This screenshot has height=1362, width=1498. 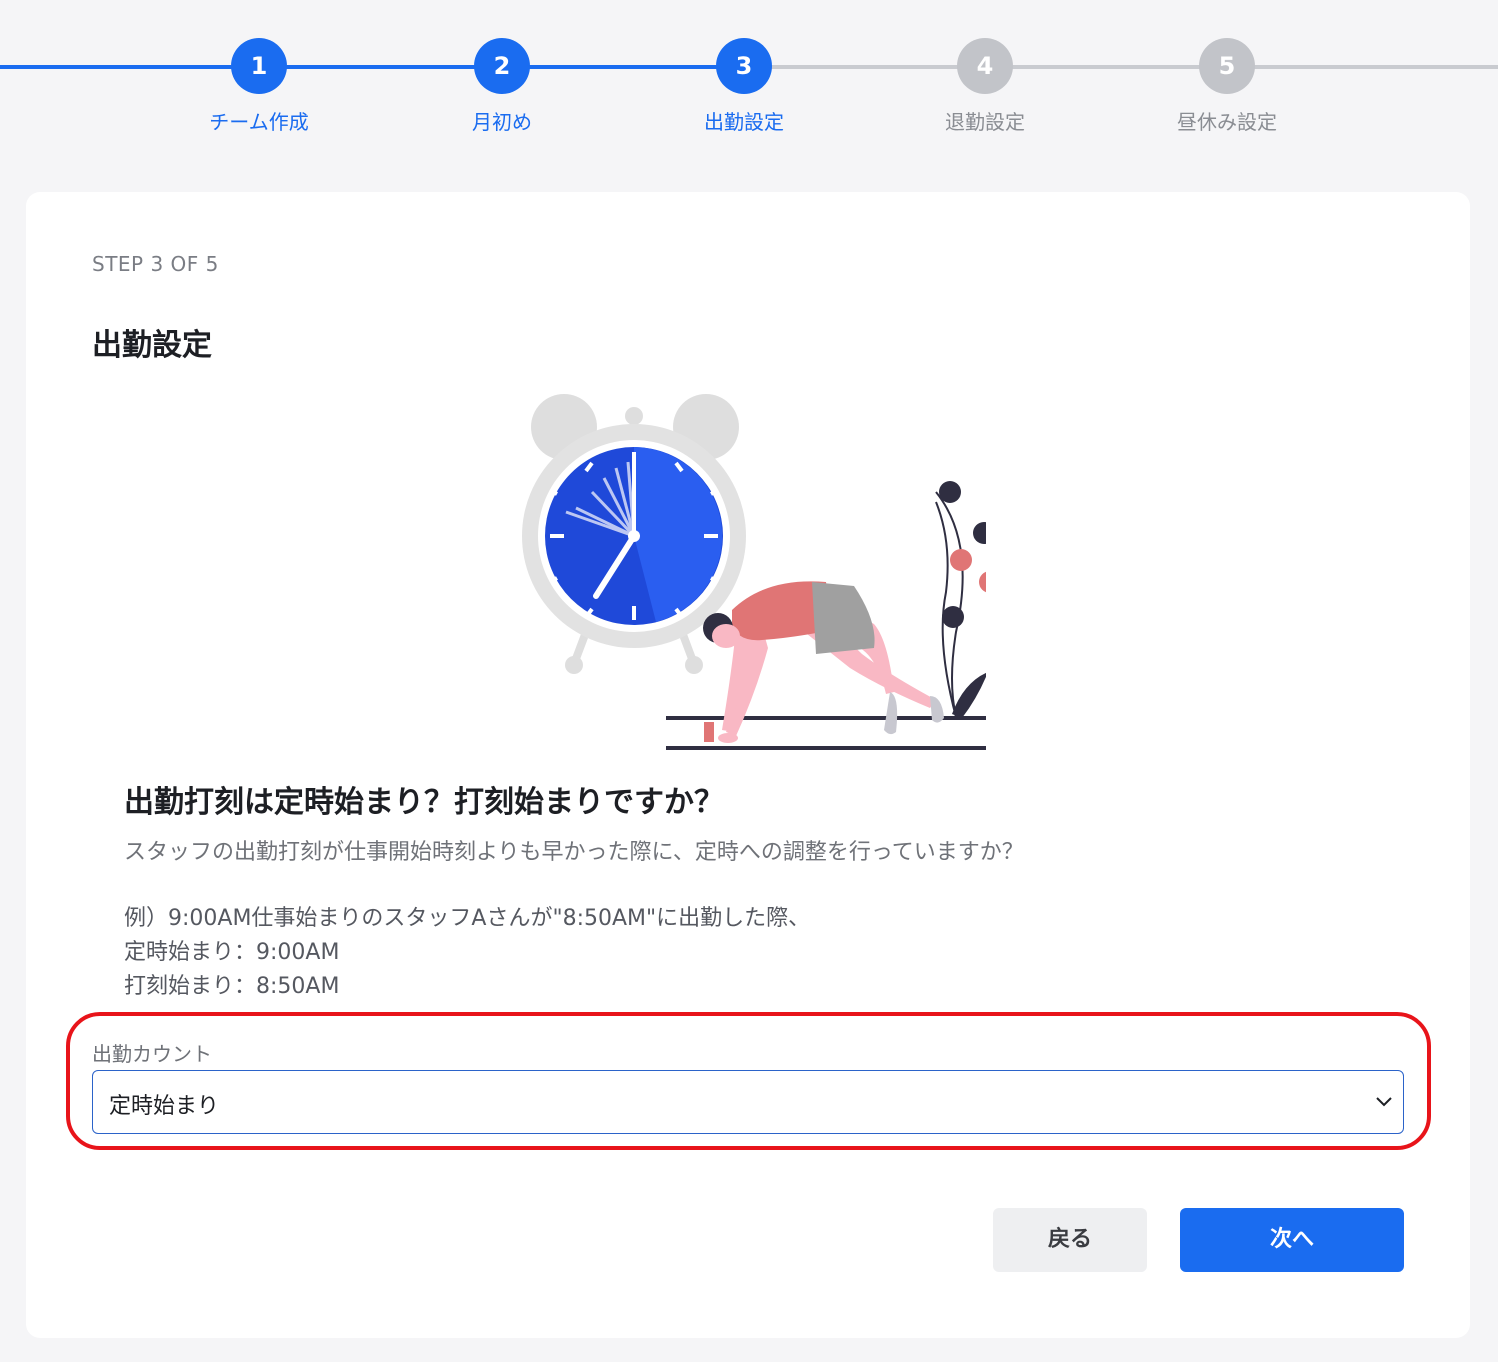 What do you see at coordinates (232, 986) in the screenshot?
I see `example-line: 打刻始まり：8:50AM` at bounding box center [232, 986].